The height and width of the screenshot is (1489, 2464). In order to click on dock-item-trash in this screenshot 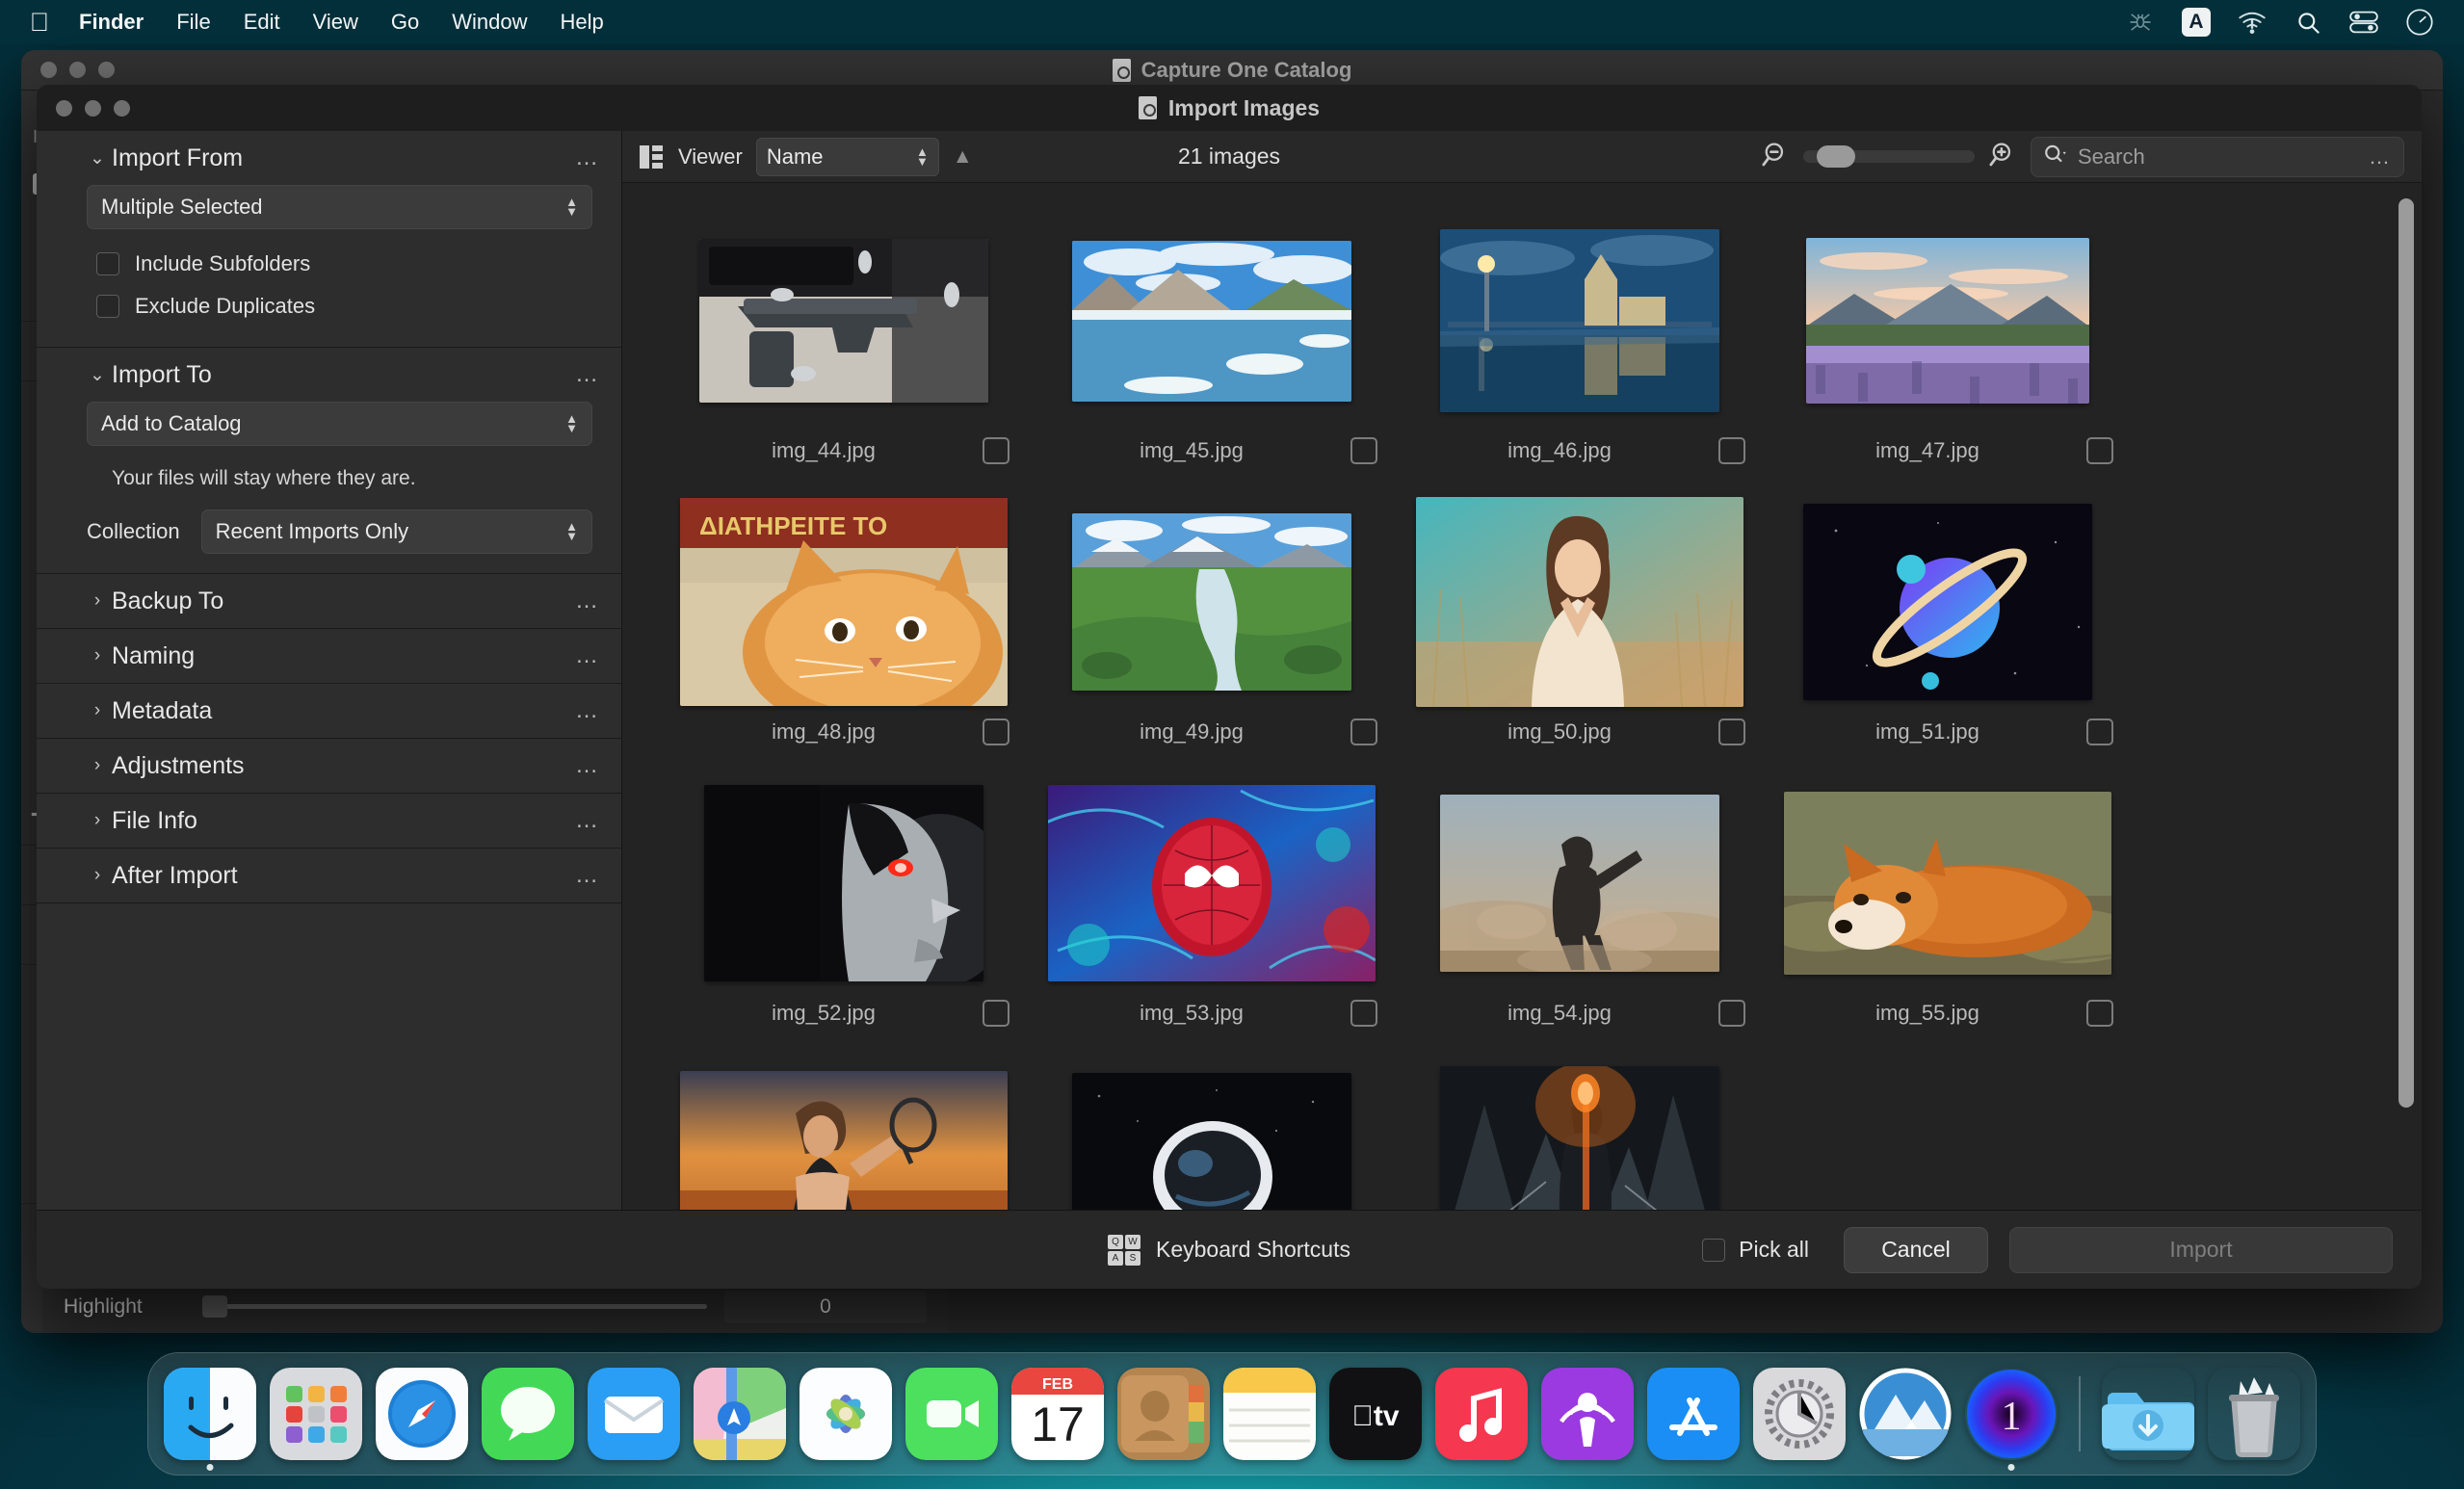, I will do `click(2254, 1414)`.